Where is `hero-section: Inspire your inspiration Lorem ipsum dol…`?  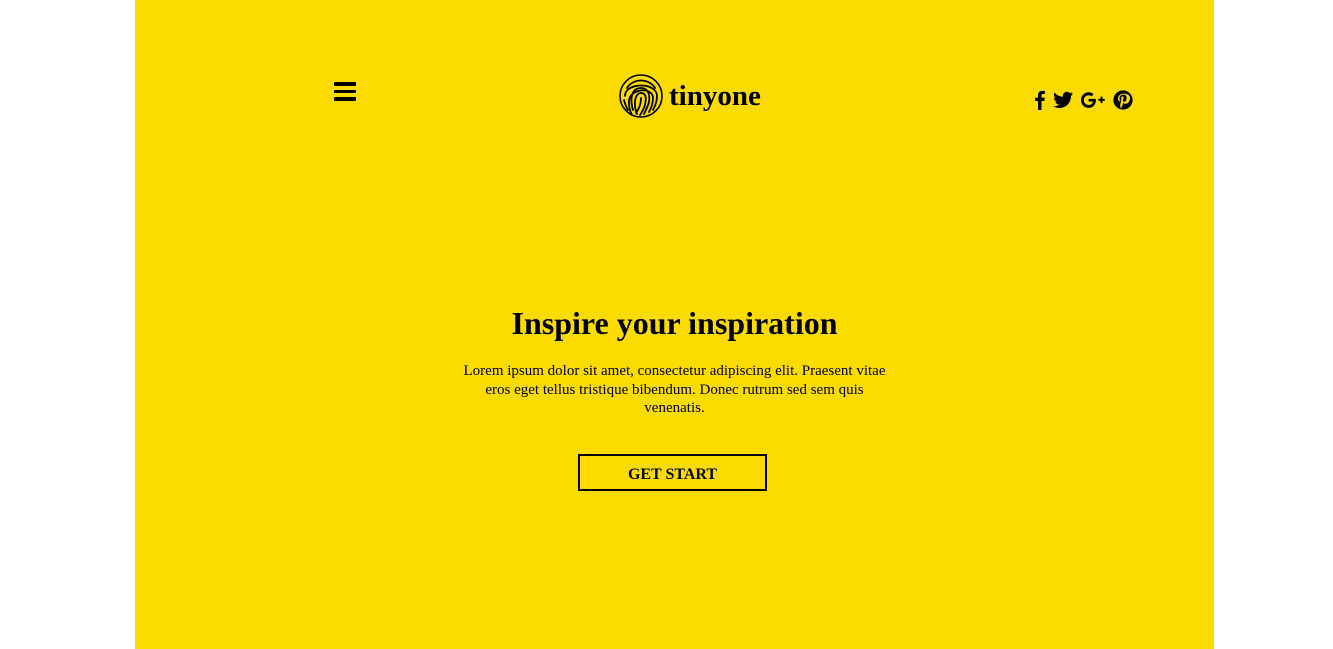
hero-section: Inspire your inspiration Lorem ipsum dol… is located at coordinates (674, 359).